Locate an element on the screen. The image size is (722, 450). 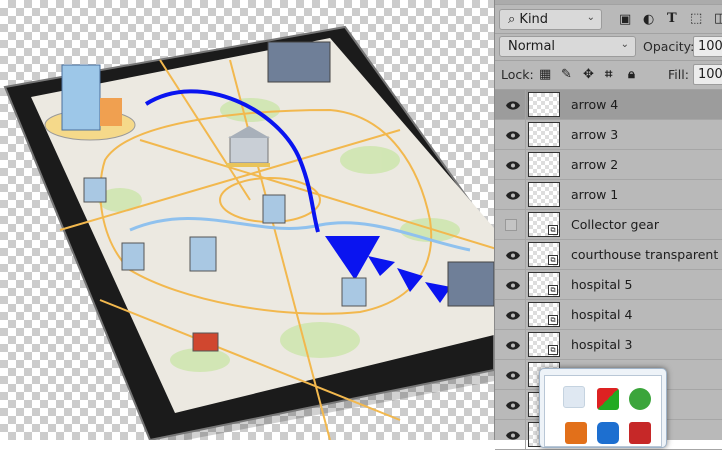
pixel-filter-icon: ▣ is located at coordinates (625, 19).